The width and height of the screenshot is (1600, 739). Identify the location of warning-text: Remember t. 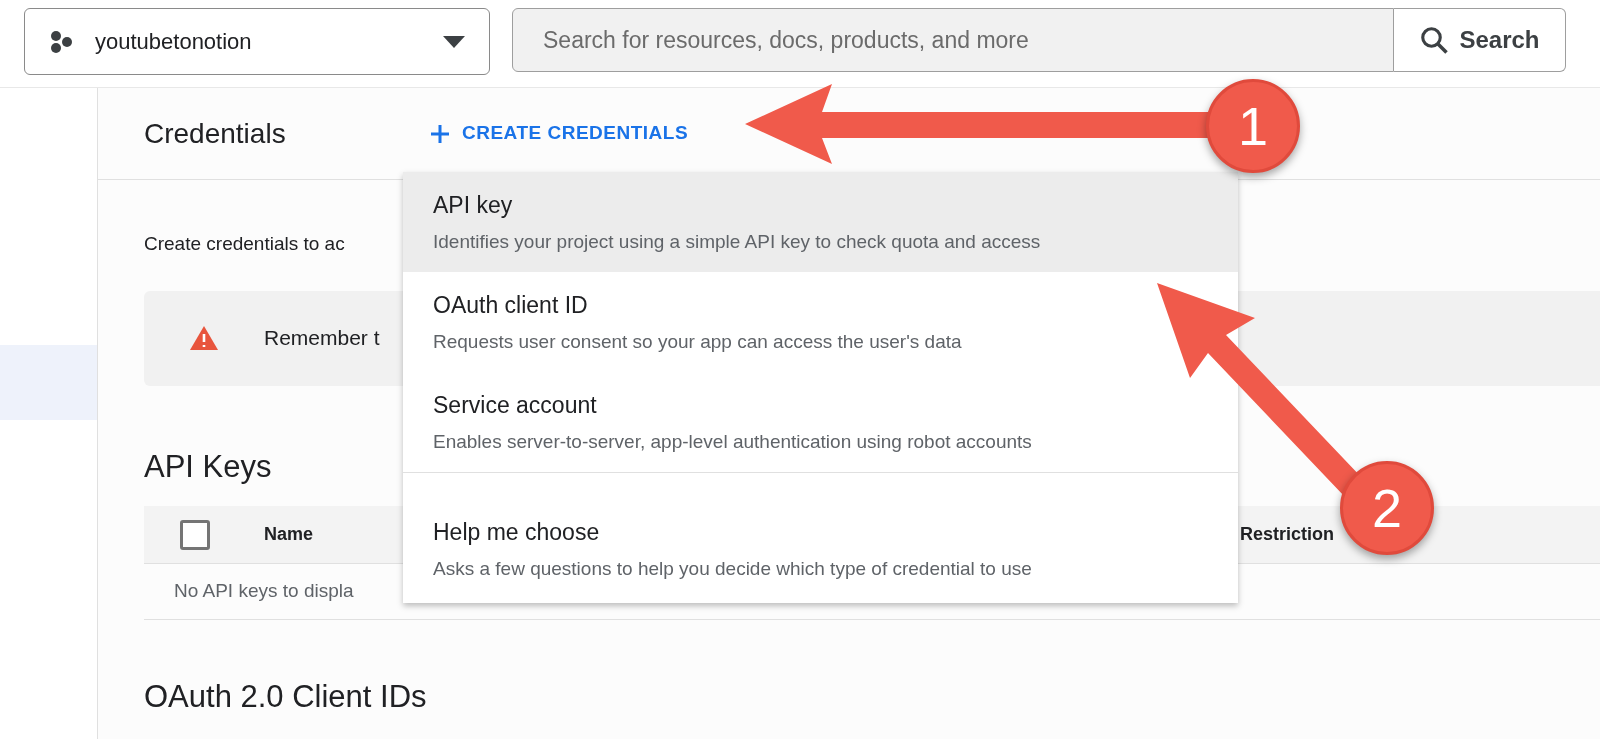
(322, 338).